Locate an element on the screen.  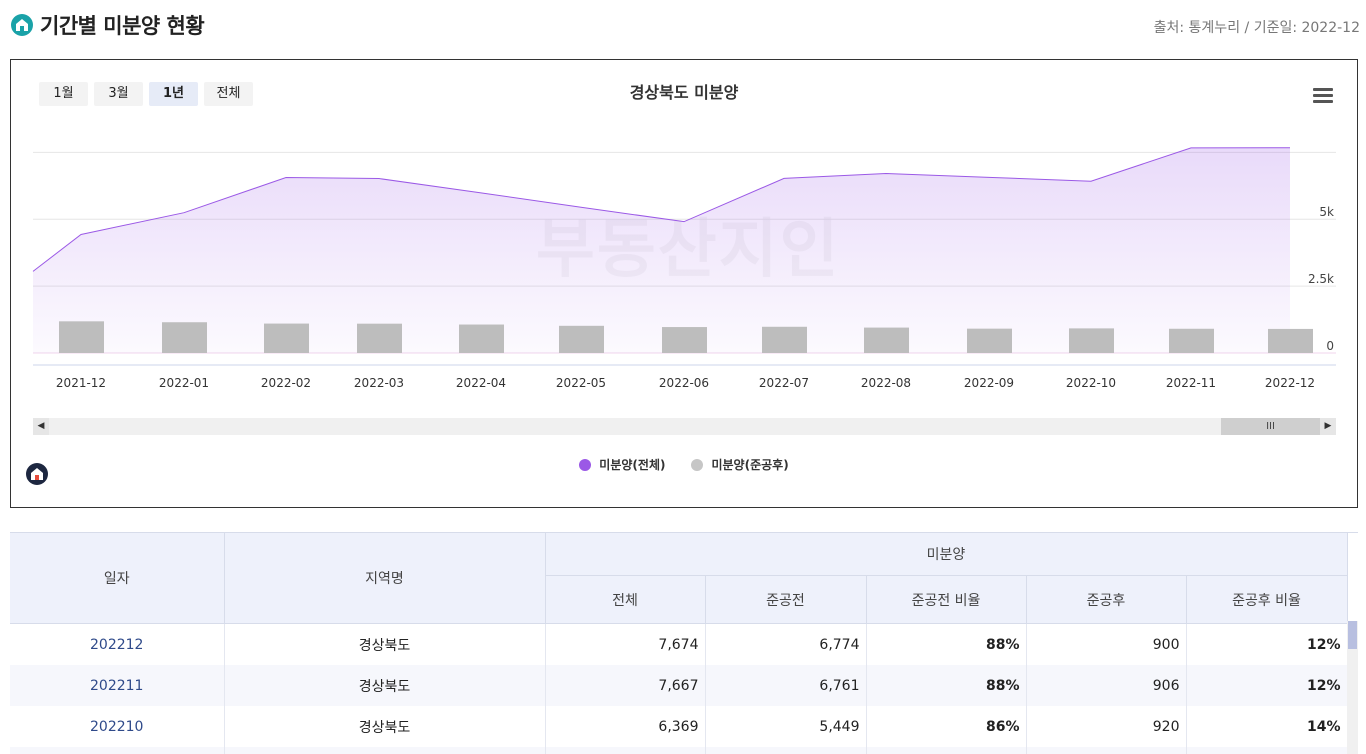
x-tick-label: 2022-04 is located at coordinates (481, 383).